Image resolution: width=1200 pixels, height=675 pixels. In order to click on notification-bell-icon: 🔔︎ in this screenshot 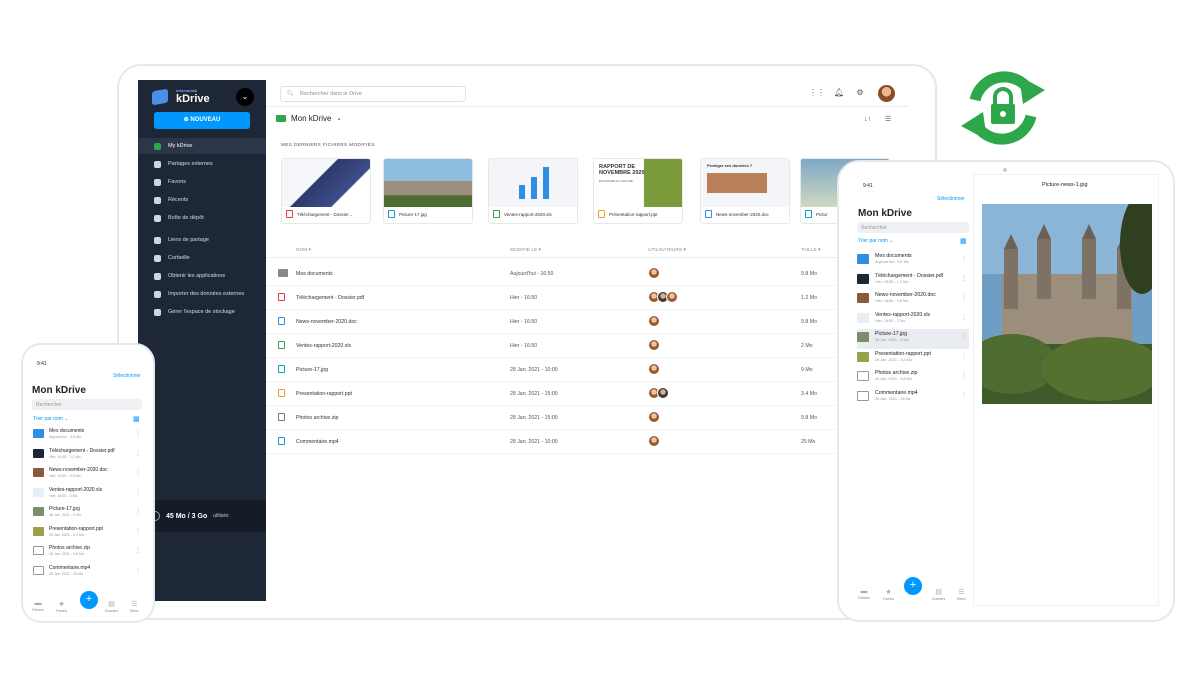, I will do `click(839, 93)`.